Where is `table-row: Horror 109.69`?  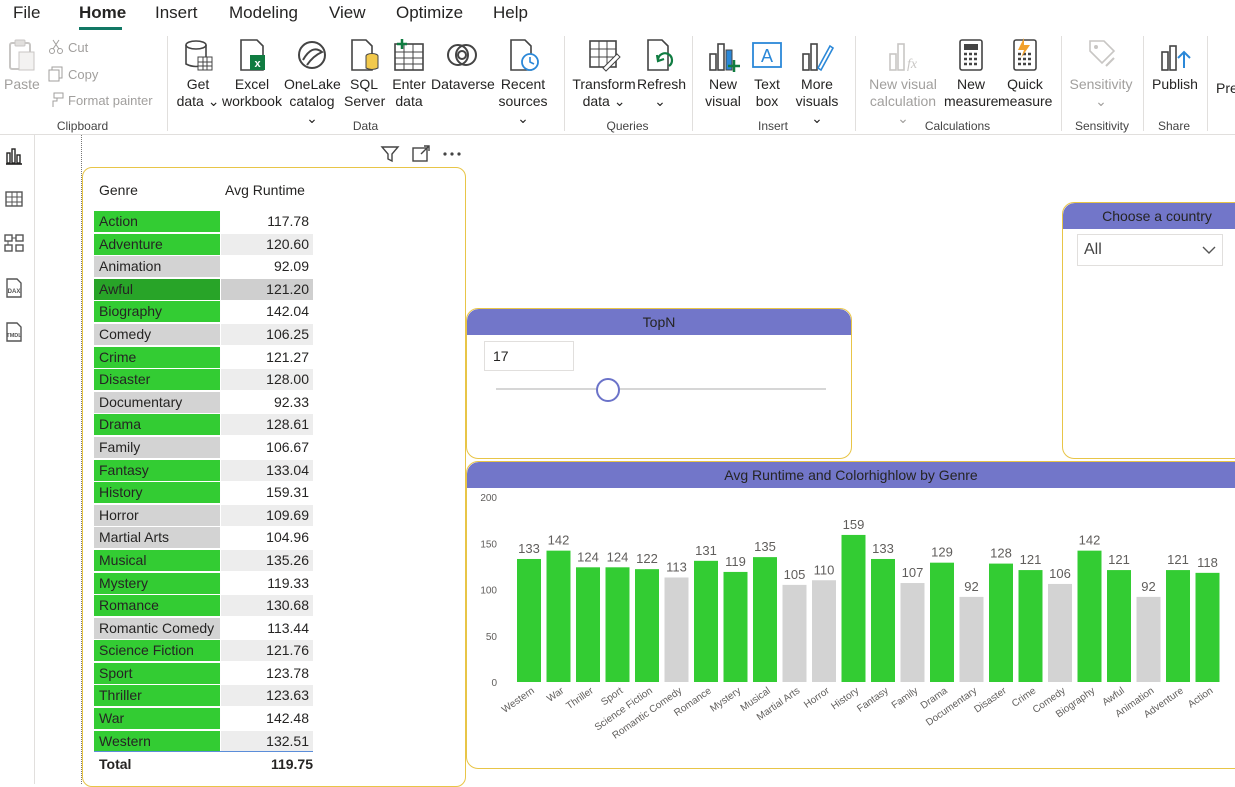 table-row: Horror 109.69 is located at coordinates (204, 515).